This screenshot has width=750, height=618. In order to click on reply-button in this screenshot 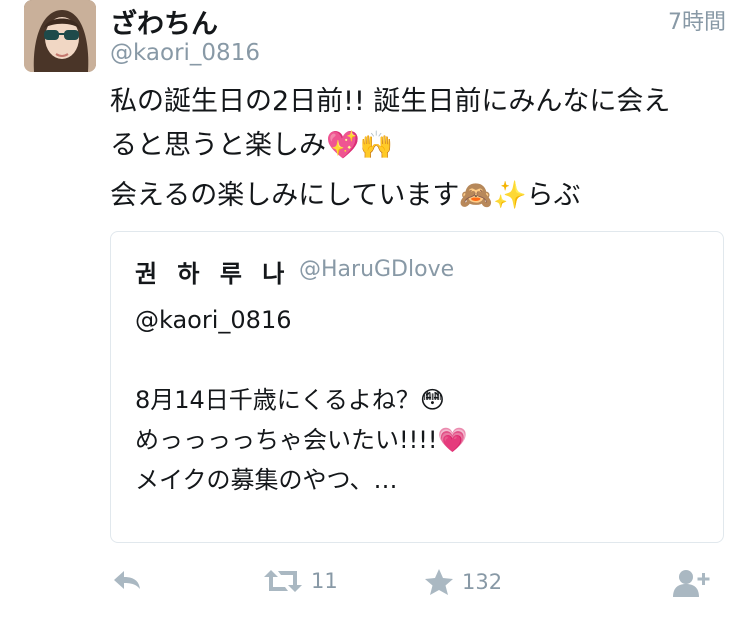, I will do `click(127, 580)`.